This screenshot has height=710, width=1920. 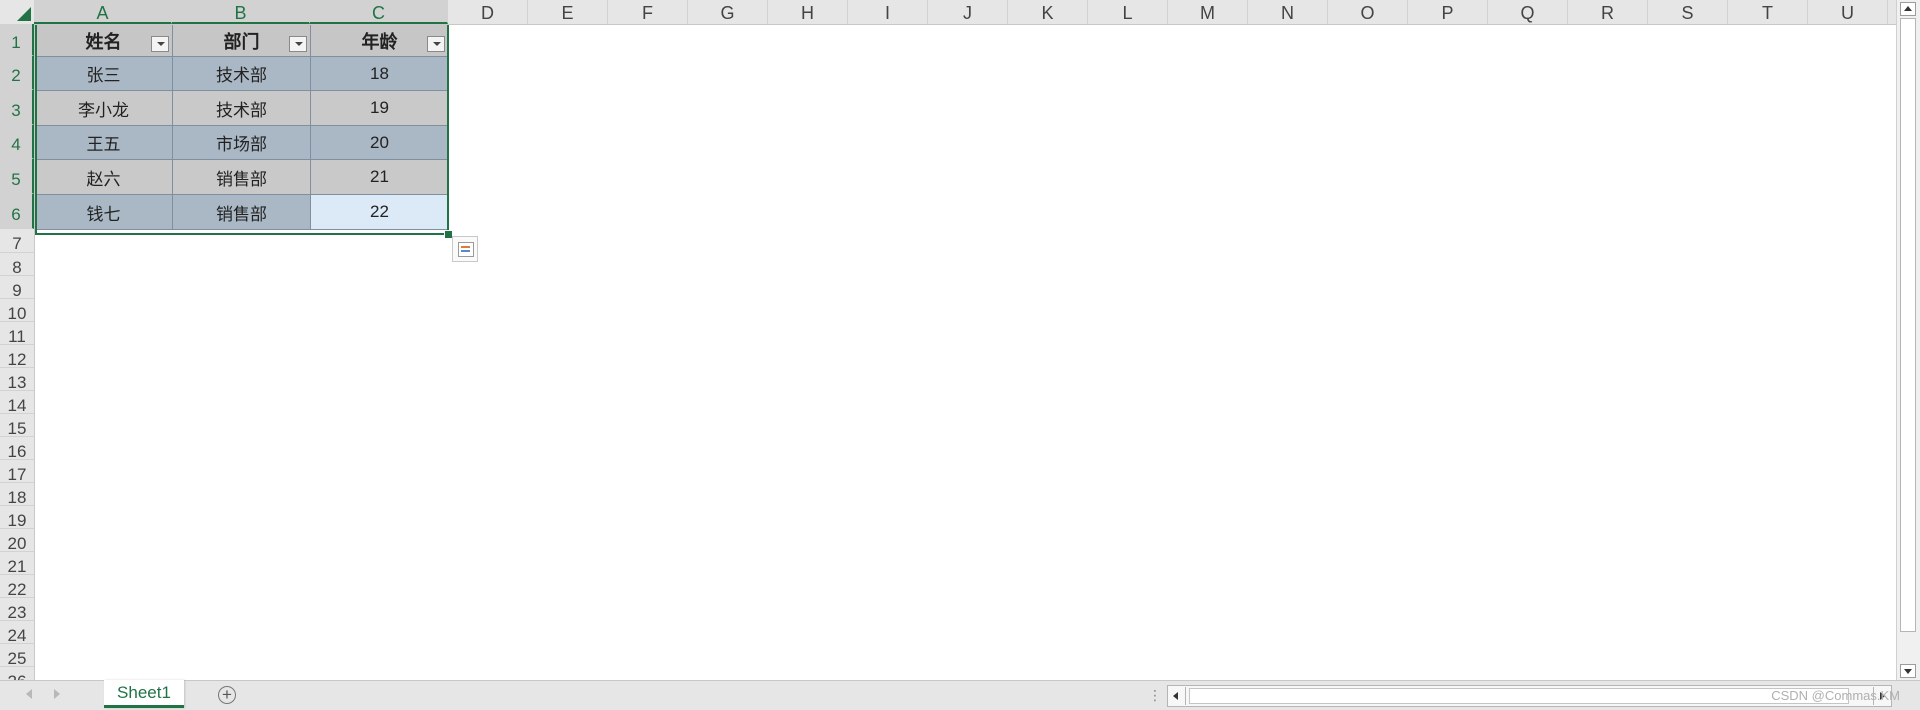 What do you see at coordinates (1608, 12) in the screenshot?
I see `column-header-r: R` at bounding box center [1608, 12].